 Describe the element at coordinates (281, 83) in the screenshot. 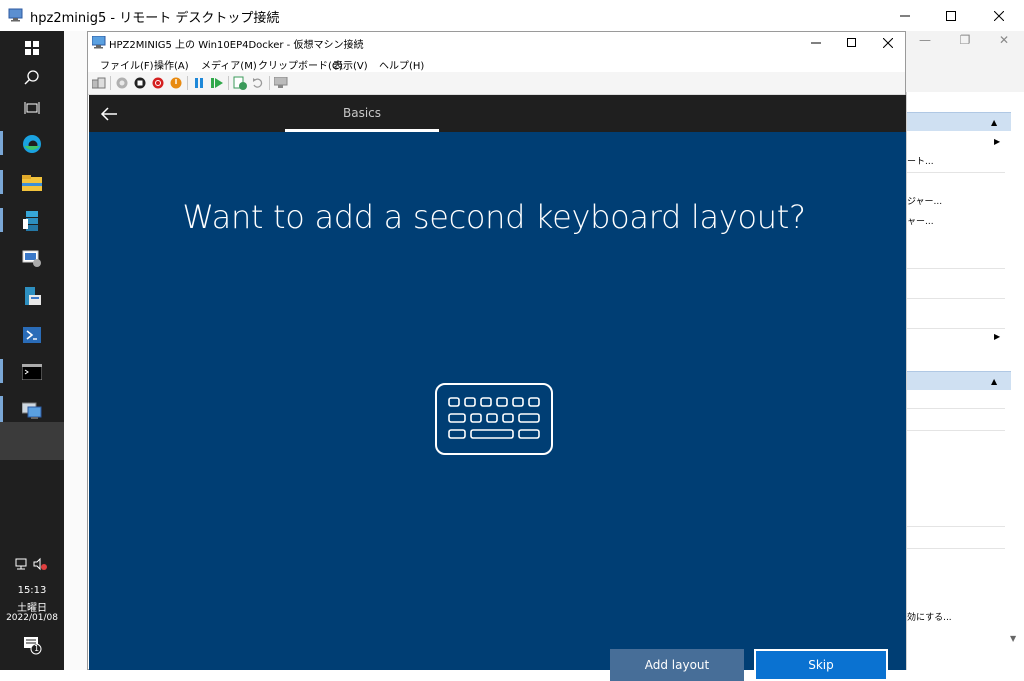

I see `enhanced-session-icon` at that location.